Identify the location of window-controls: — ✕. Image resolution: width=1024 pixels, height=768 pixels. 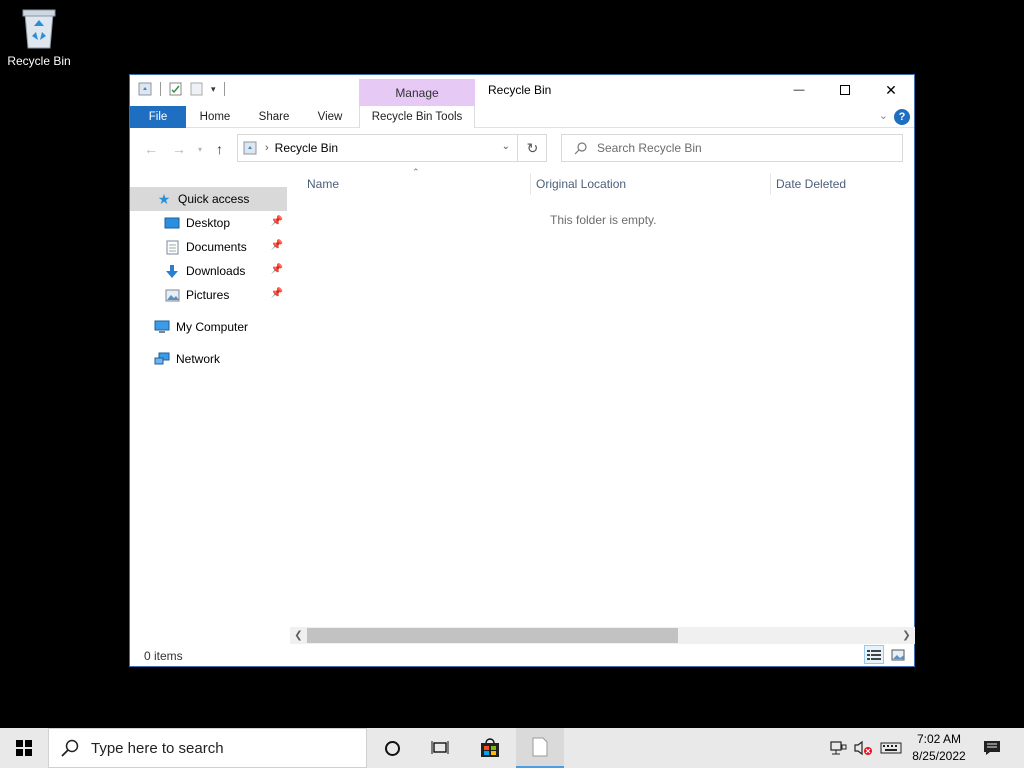
(845, 90).